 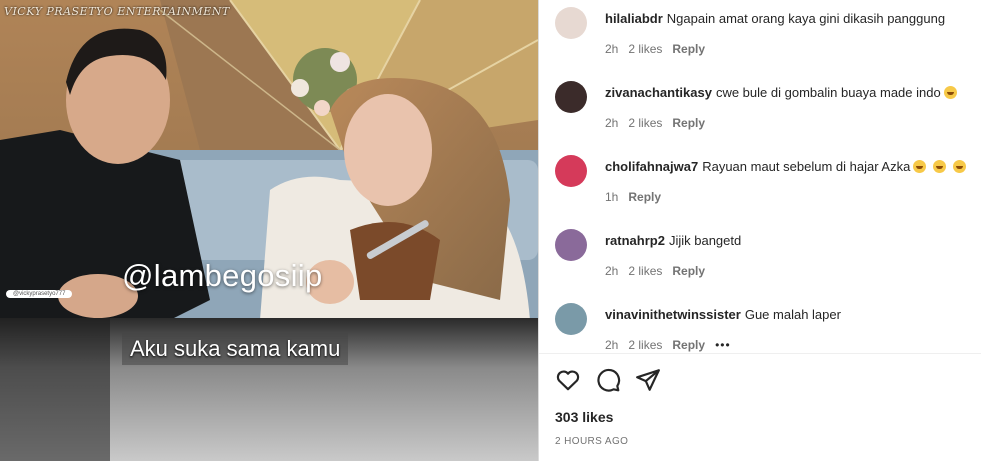 I want to click on comment-body: Rayuan maut sebelum di hajar Azka, so click(x=806, y=166).